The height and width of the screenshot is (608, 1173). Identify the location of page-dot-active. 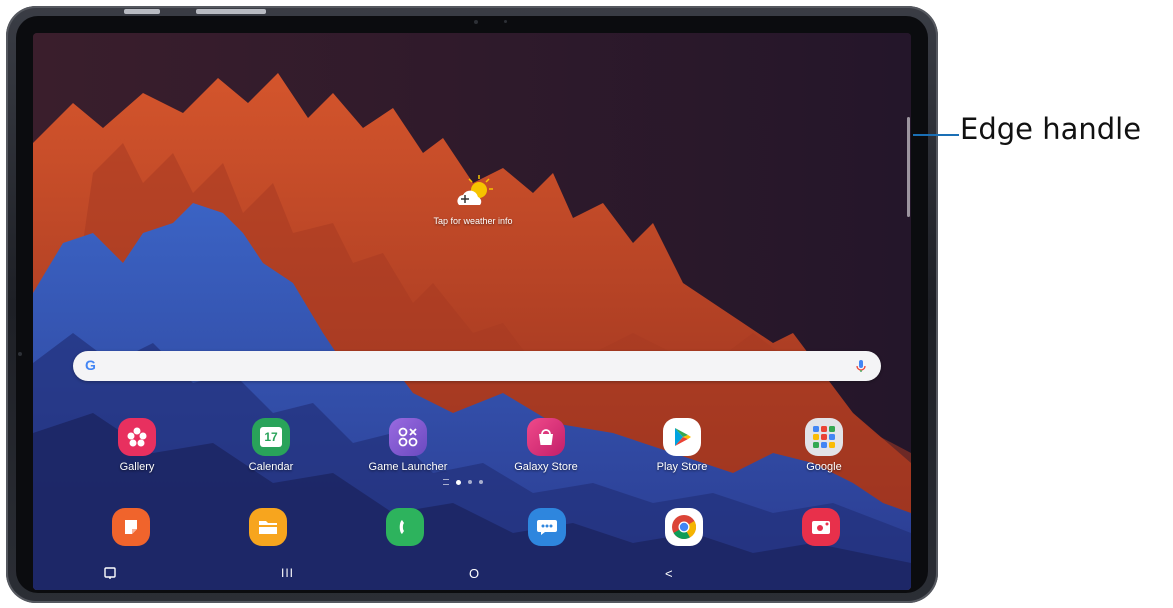
(458, 482).